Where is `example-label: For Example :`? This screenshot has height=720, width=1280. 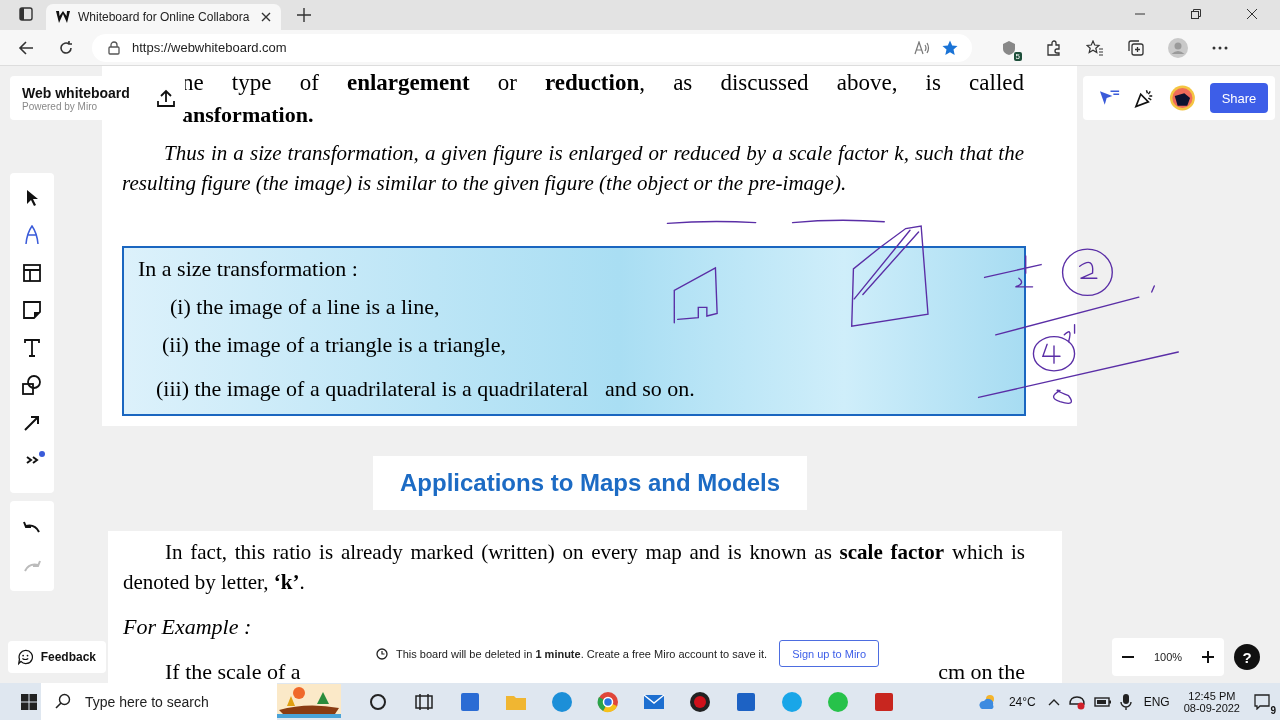 example-label: For Example : is located at coordinates (187, 627).